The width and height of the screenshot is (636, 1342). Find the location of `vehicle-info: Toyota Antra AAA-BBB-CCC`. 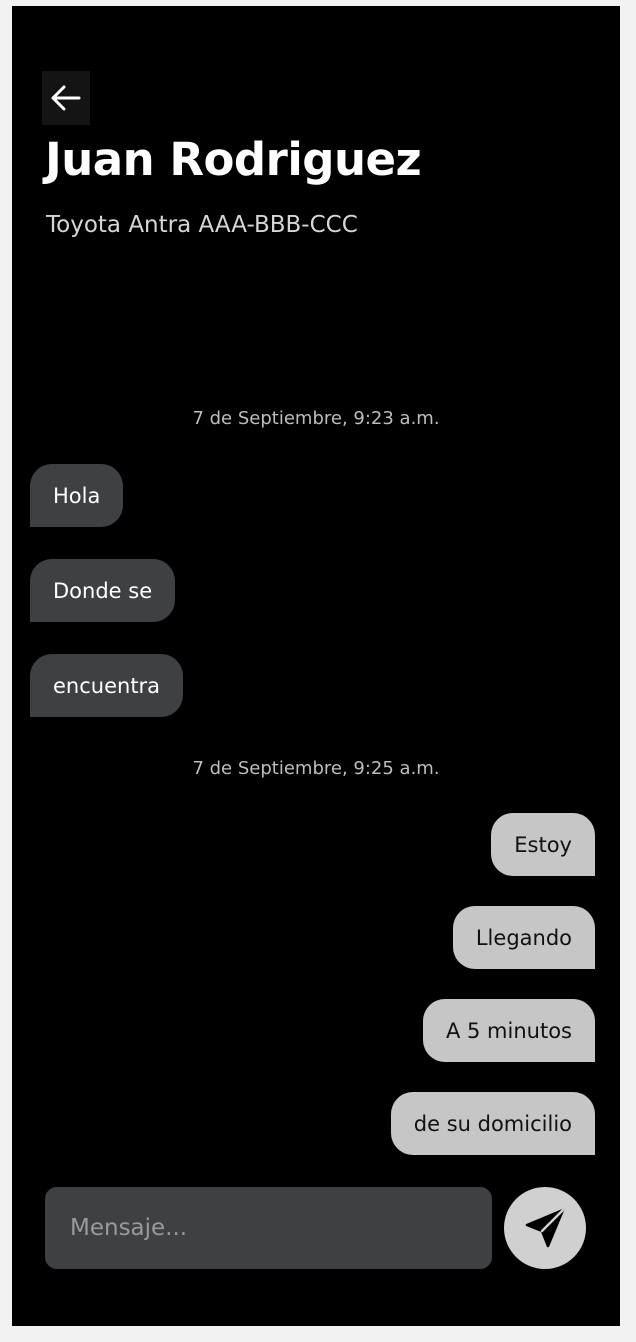

vehicle-info: Toyota Antra AAA-BBB-CCC is located at coordinates (202, 225).